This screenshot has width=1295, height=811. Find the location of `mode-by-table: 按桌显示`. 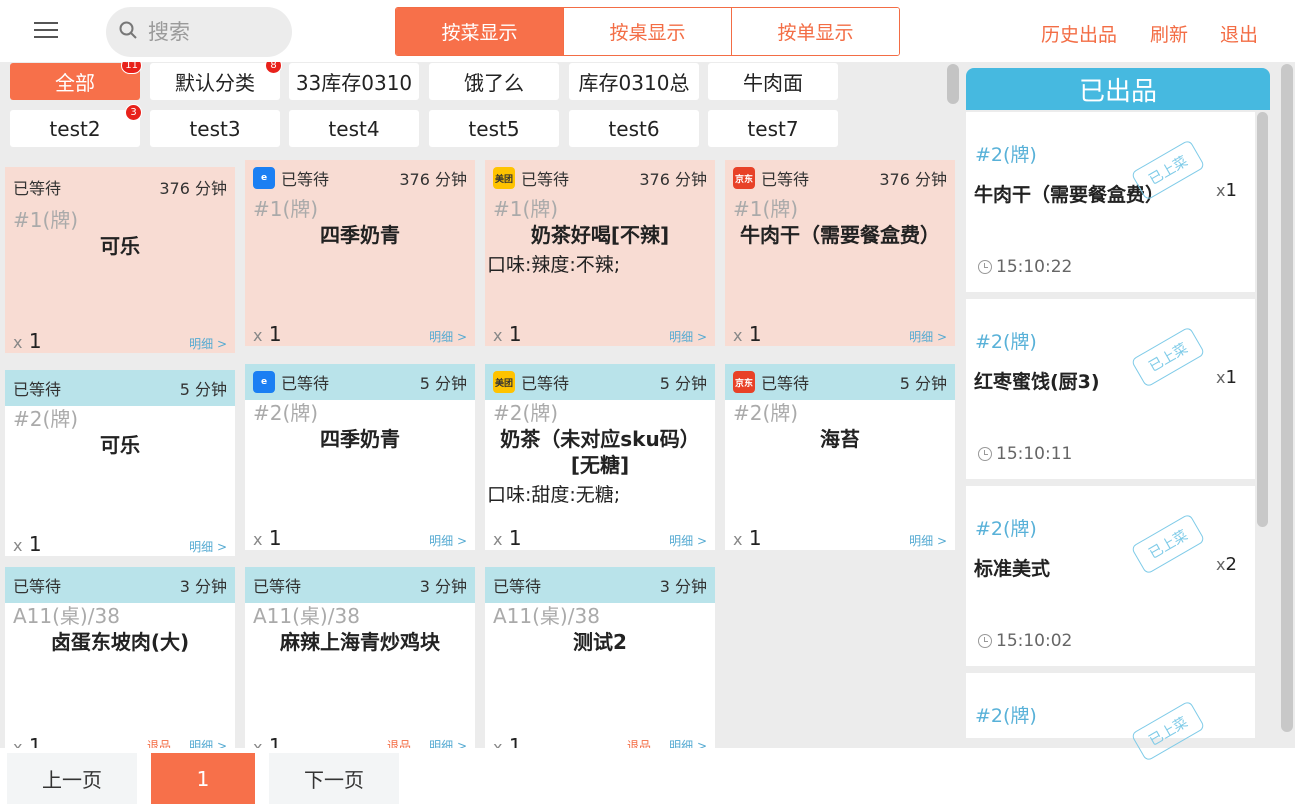

mode-by-table: 按桌显示 is located at coordinates (648, 31).